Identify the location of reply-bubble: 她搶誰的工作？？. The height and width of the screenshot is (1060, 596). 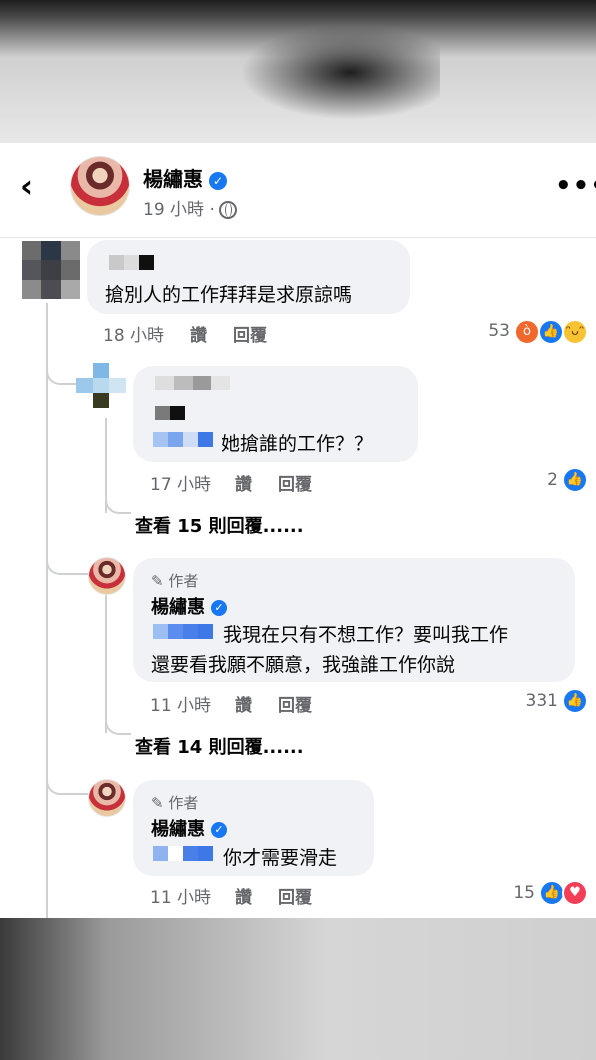
(275, 414).